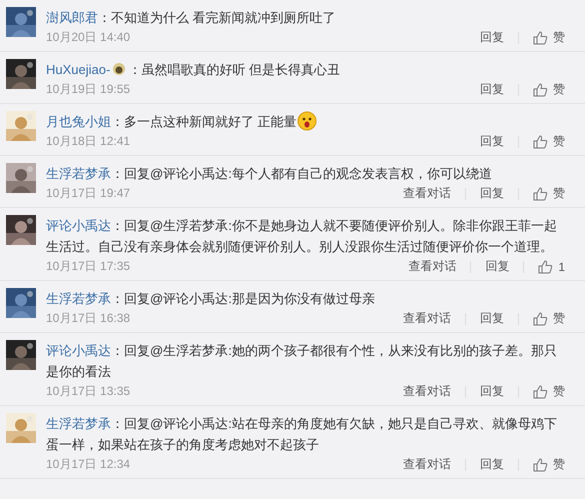 Image resolution: width=585 pixels, height=499 pixels. What do you see at coordinates (88, 141) in the screenshot?
I see `comment-time: 10月18日 12:41` at bounding box center [88, 141].